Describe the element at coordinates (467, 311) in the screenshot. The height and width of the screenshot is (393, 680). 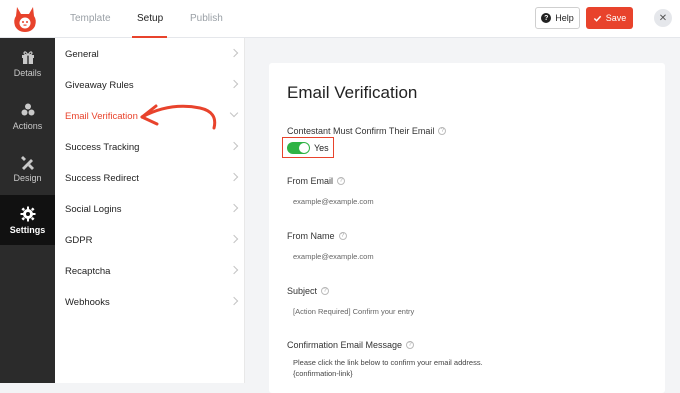
I see `subject-field: [Action Required] Confirm your entry` at that location.